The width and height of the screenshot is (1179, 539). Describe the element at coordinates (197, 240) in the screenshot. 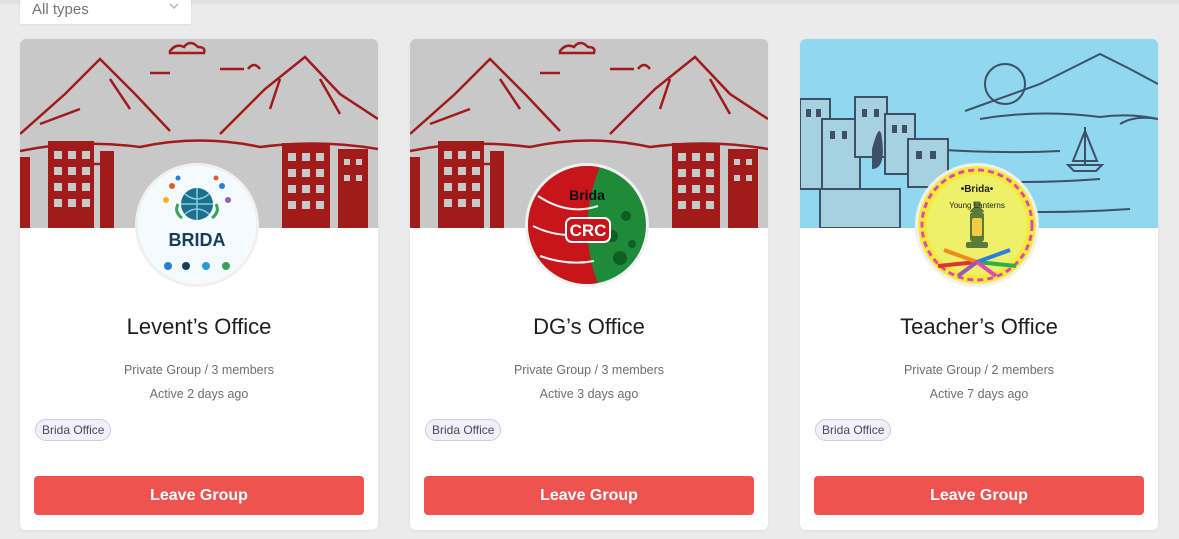

I see `avatar-logo-text: BRIDA` at that location.